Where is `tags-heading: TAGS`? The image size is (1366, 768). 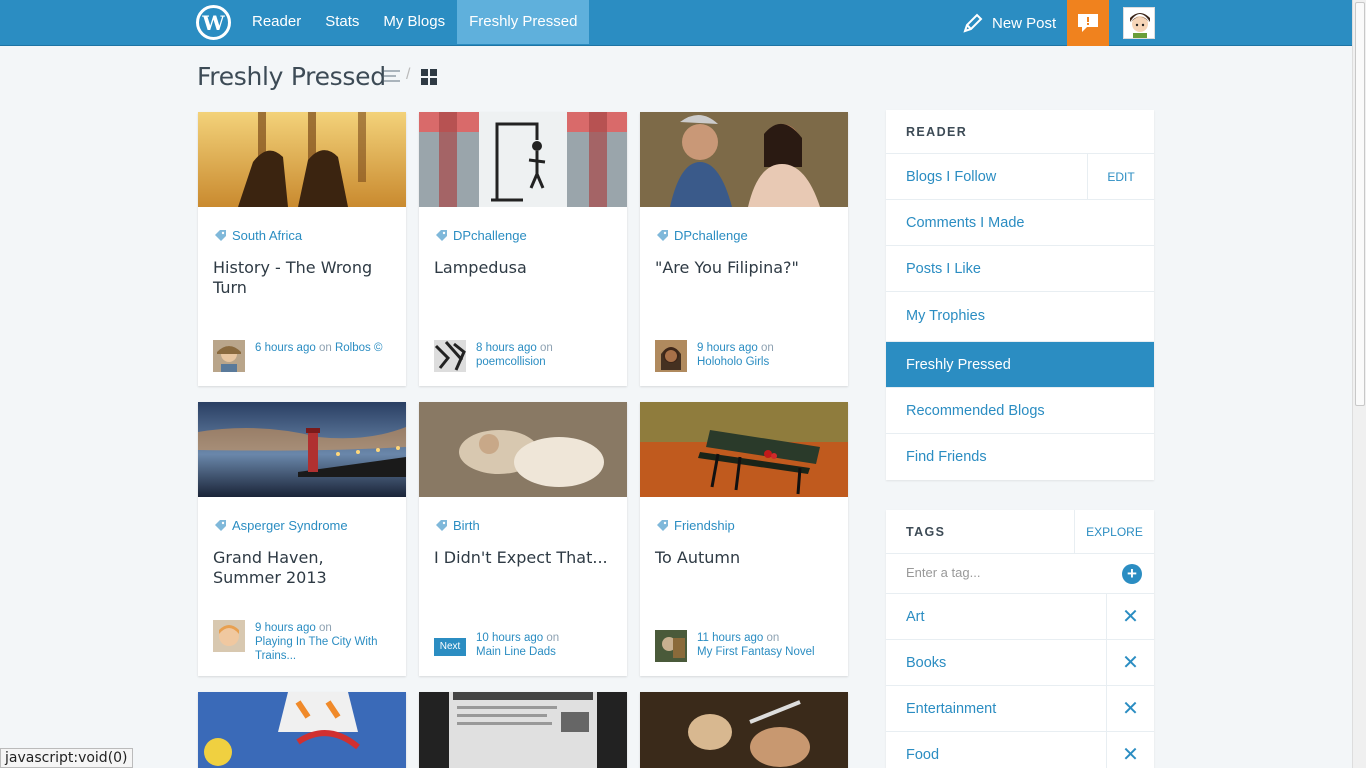
tags-heading: TAGS is located at coordinates (926, 532).